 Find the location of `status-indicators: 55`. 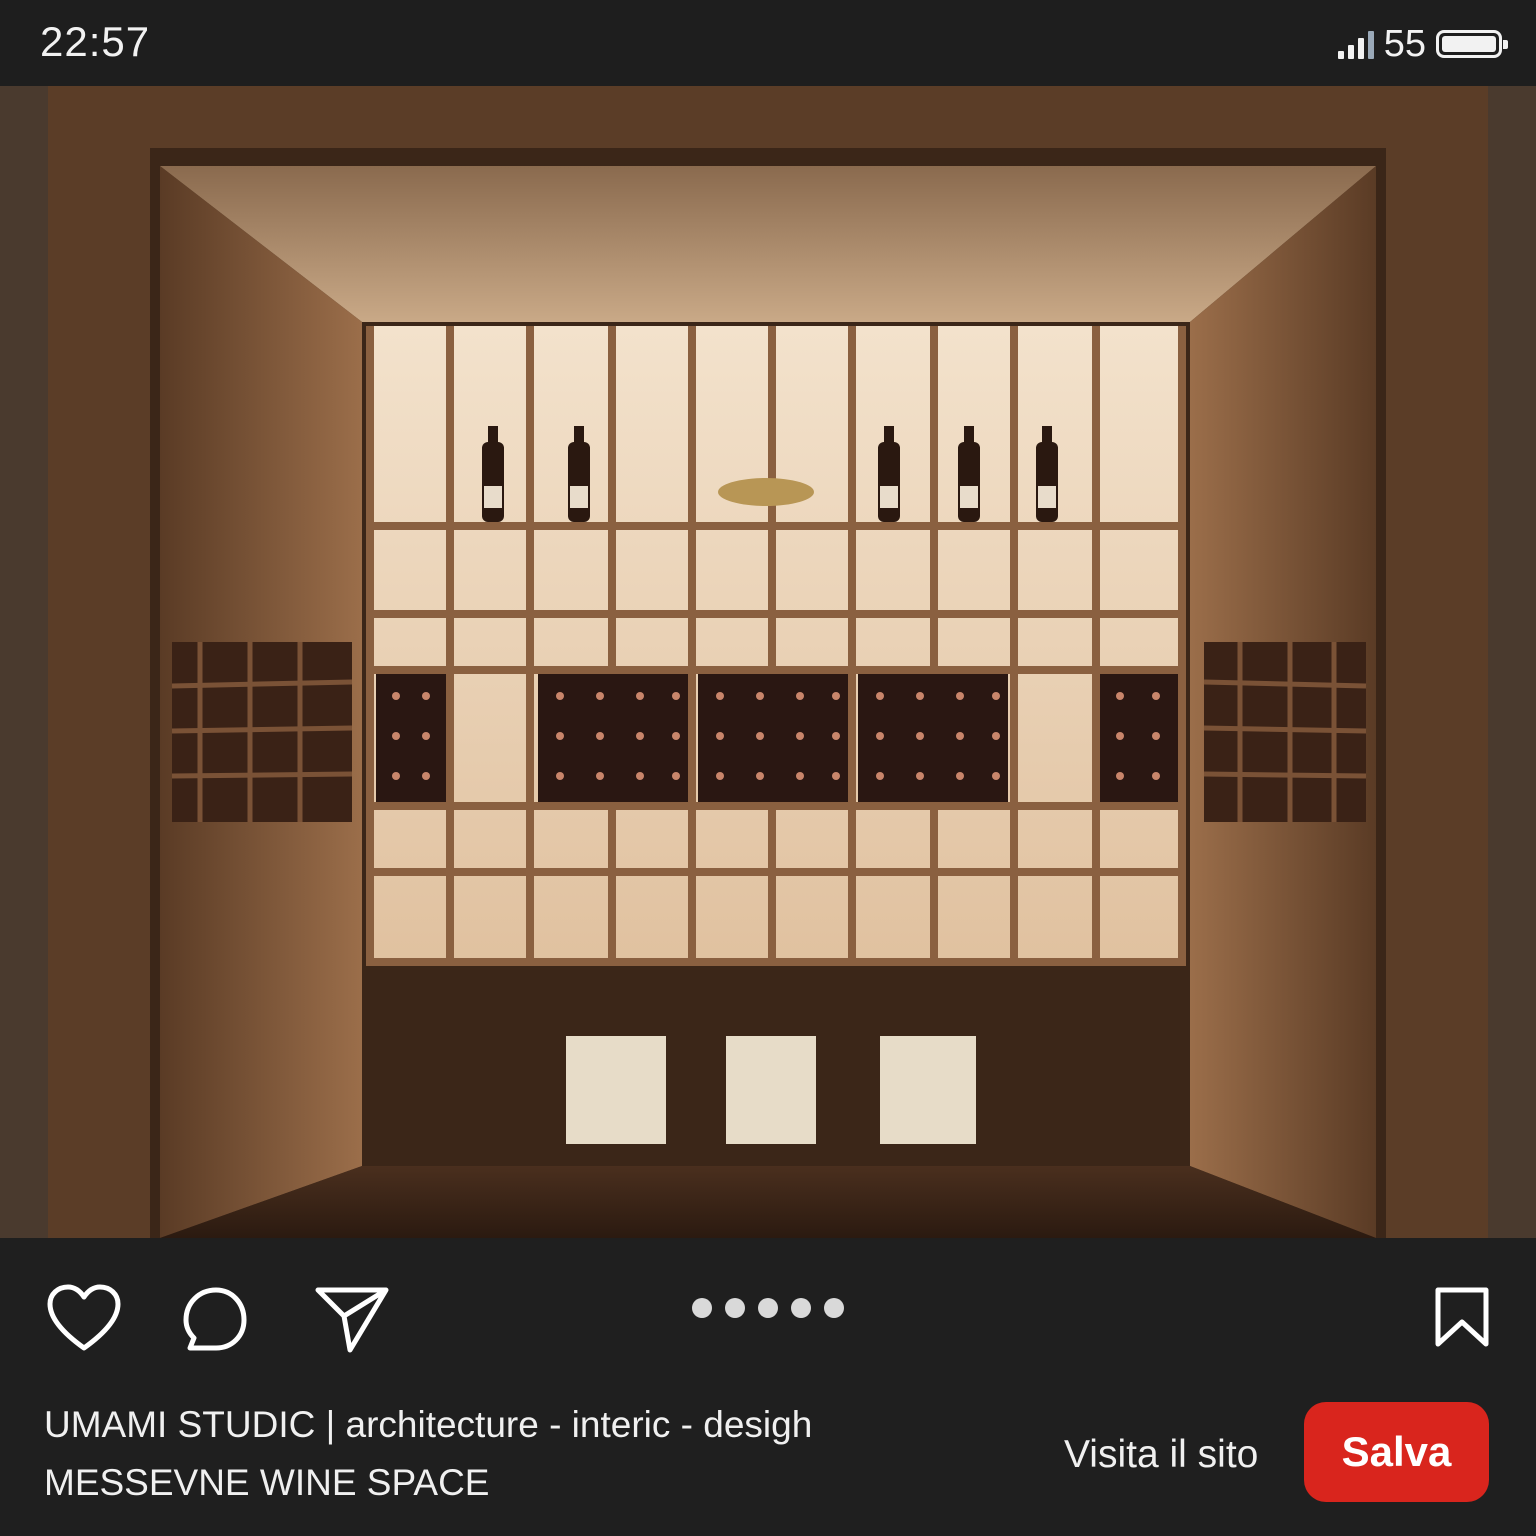

status-indicators: 55 is located at coordinates (1422, 43).